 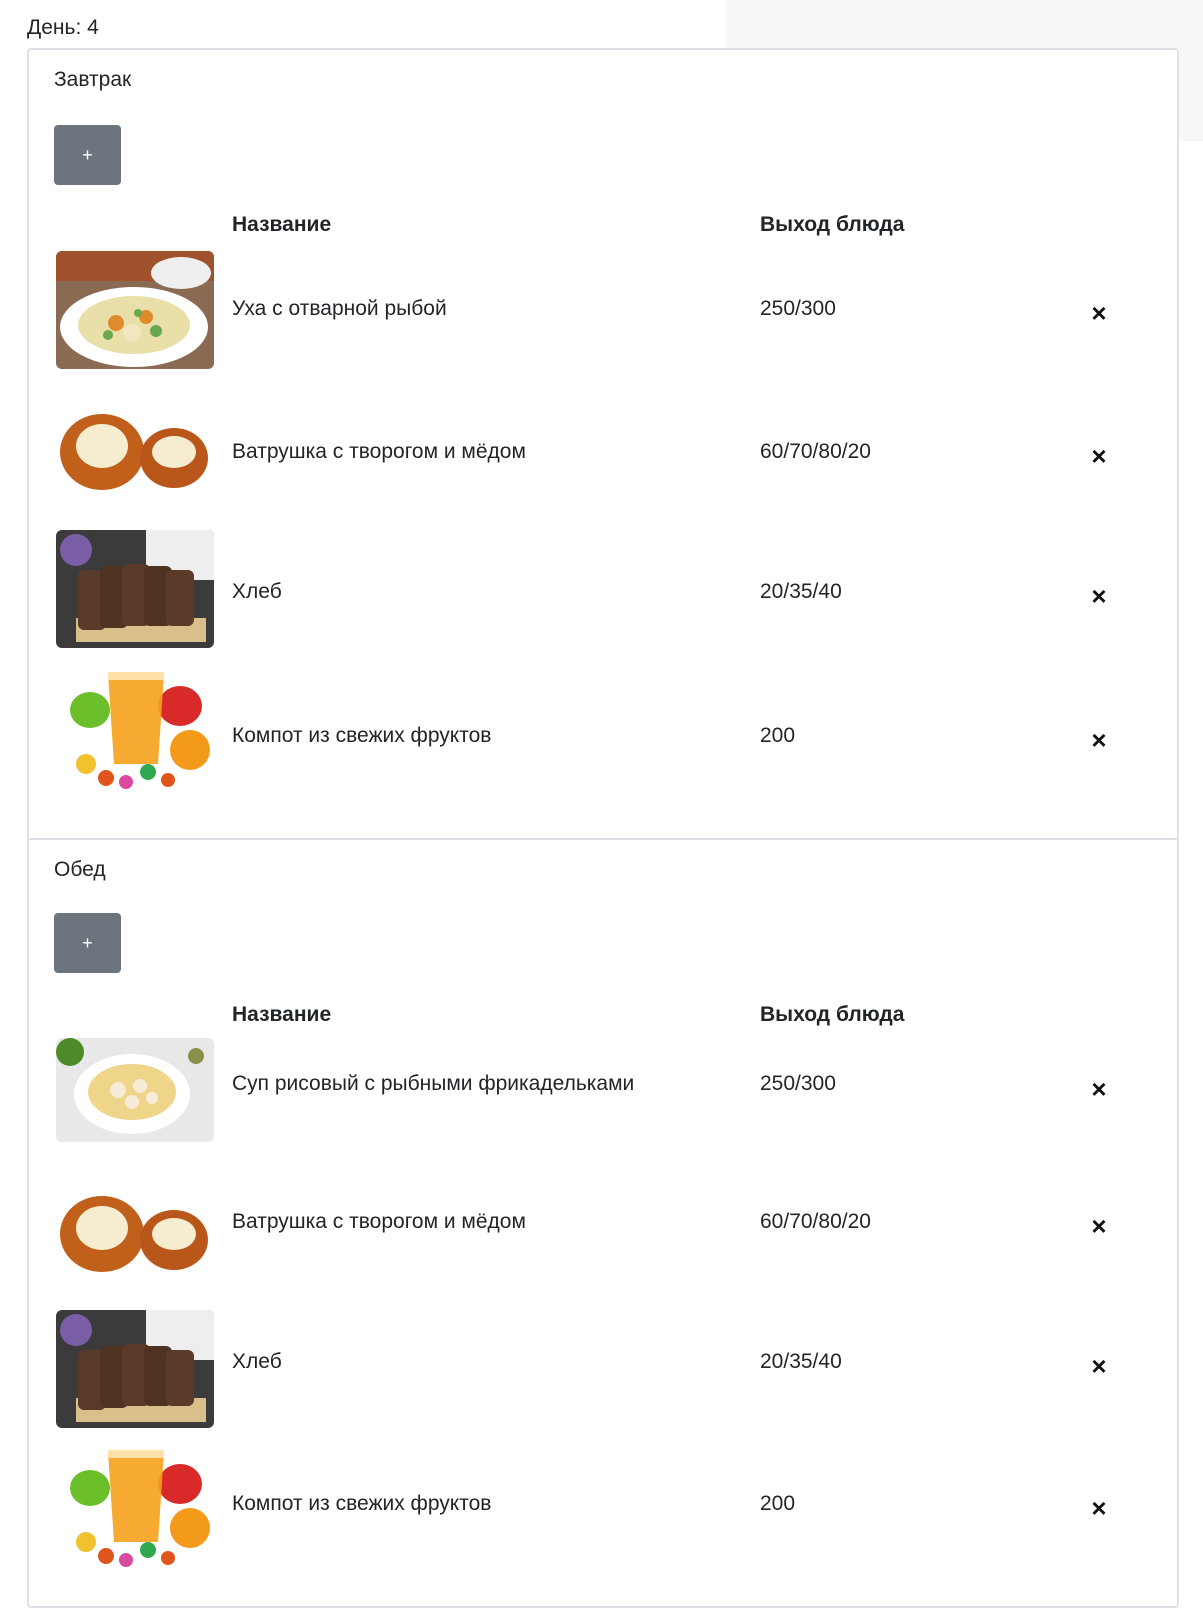 What do you see at coordinates (433, 1083) in the screenshot?
I see `dish-name: Суп рисовый с рыбными фрикадельками` at bounding box center [433, 1083].